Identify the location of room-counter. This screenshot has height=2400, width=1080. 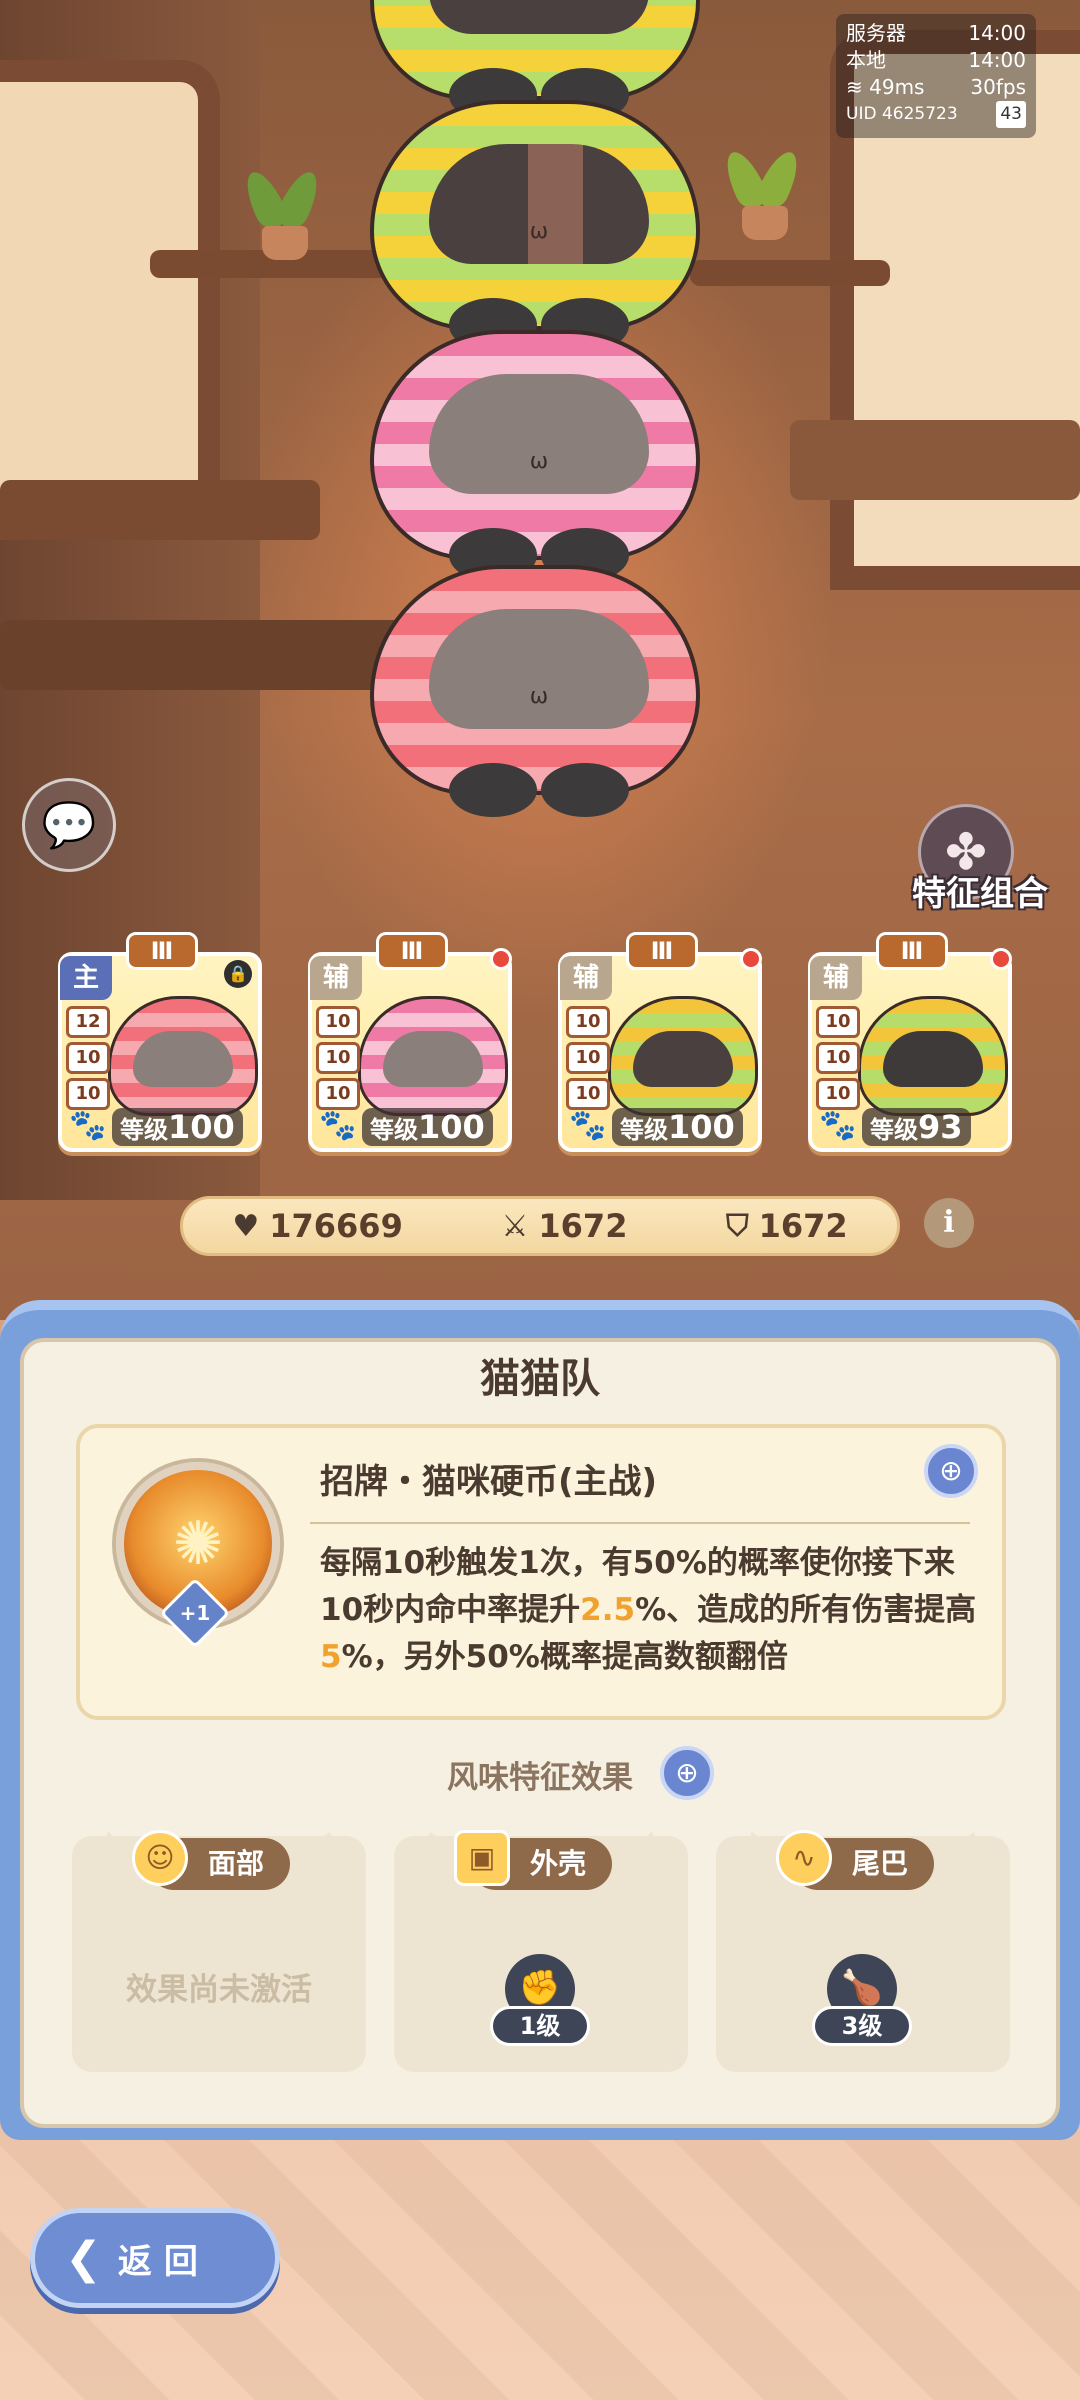
(160, 510).